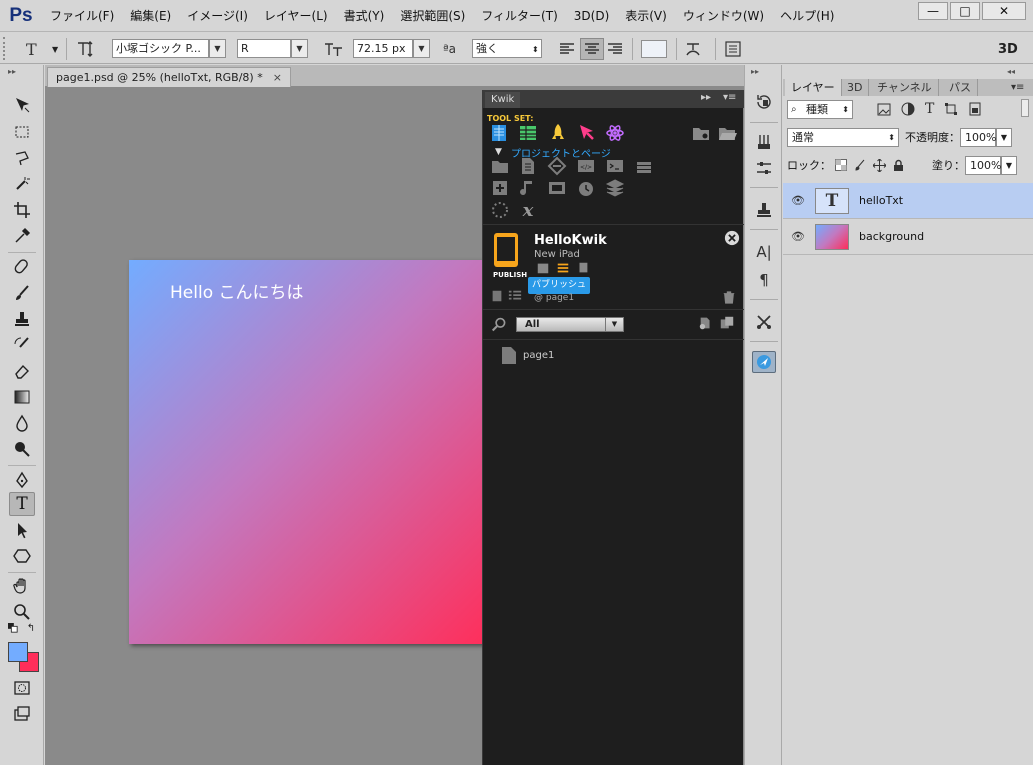 This screenshot has width=1033, height=765. Describe the element at coordinates (500, 166) in the screenshot. I see `new-project-icon` at that location.